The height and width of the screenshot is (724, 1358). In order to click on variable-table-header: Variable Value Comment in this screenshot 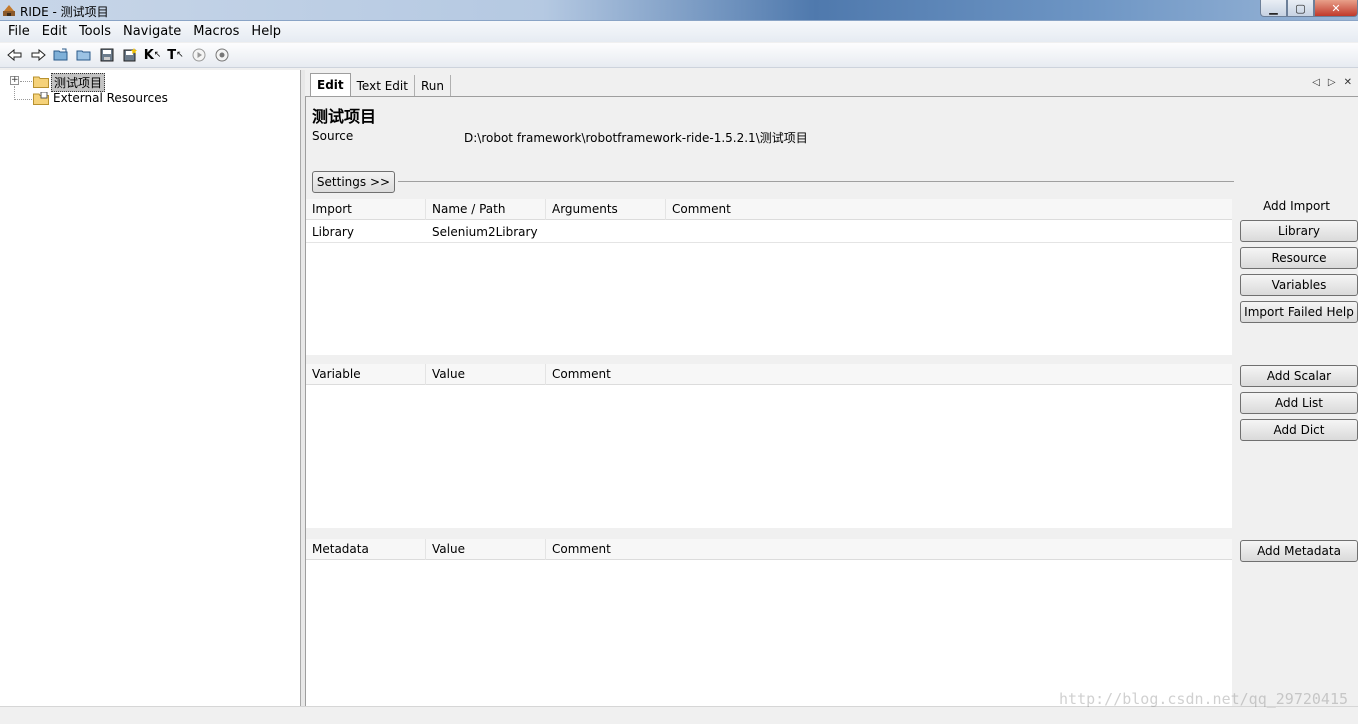, I will do `click(769, 374)`.